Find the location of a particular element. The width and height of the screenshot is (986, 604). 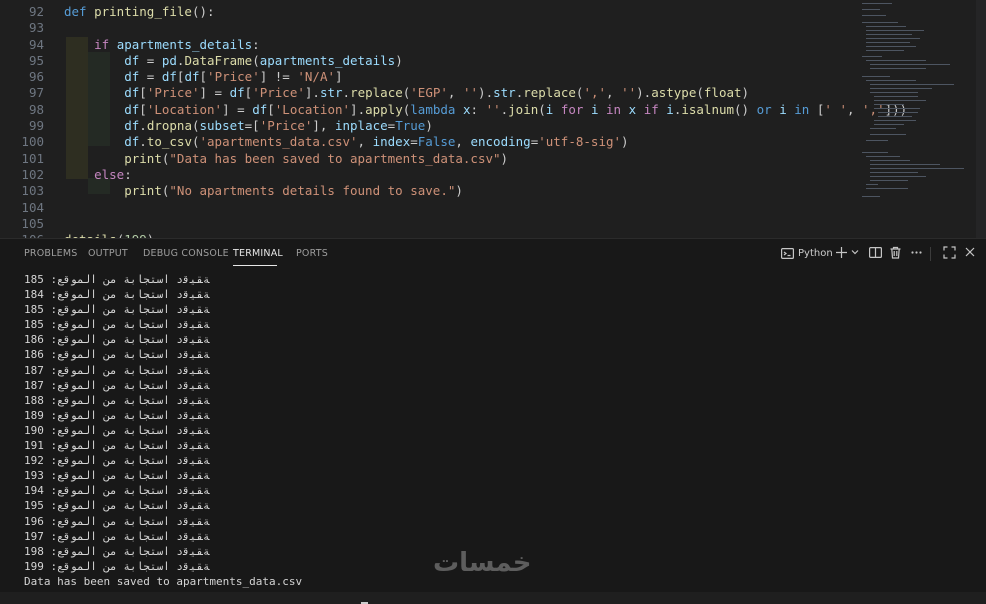

code-line: df = df[df['Price'] != 'N/A'] is located at coordinates (460, 77).